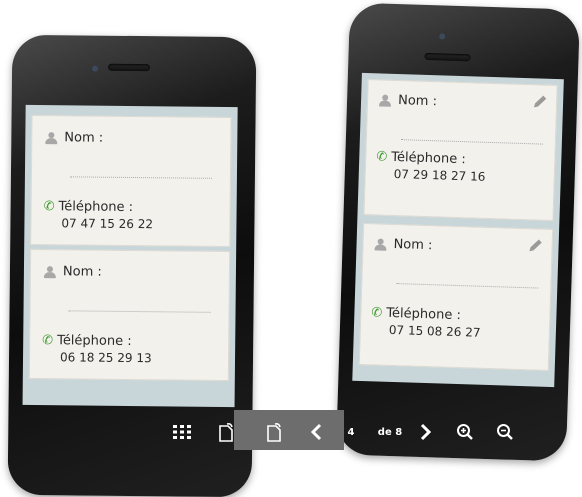 The width and height of the screenshot is (582, 497). I want to click on contact-card: Nom : ✆ Téléphone : 07 29 18 27 16, so click(460, 150).